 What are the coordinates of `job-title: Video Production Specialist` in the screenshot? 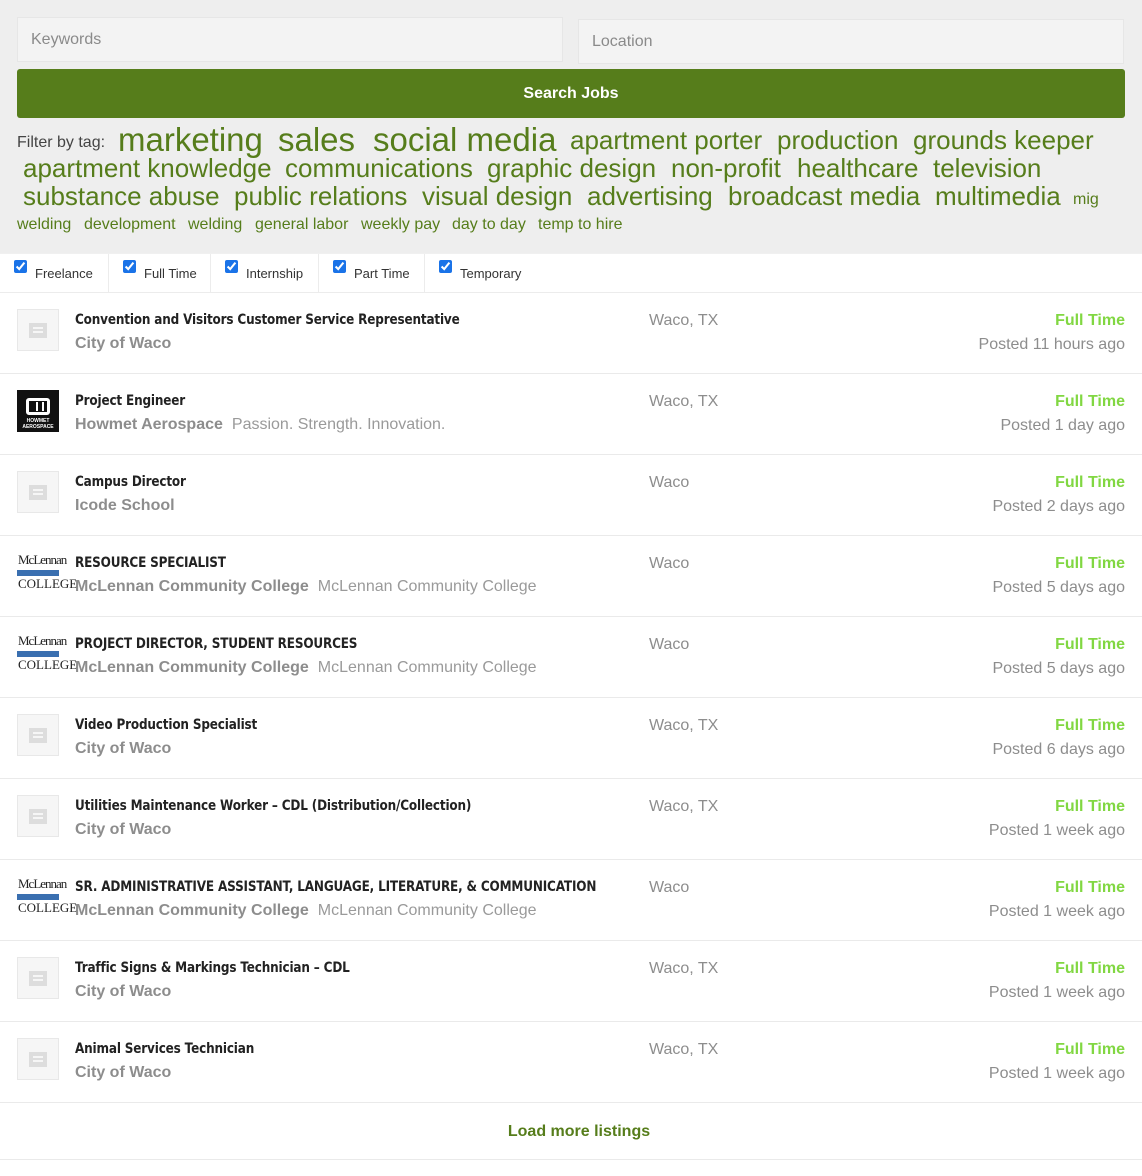 It's located at (166, 725).